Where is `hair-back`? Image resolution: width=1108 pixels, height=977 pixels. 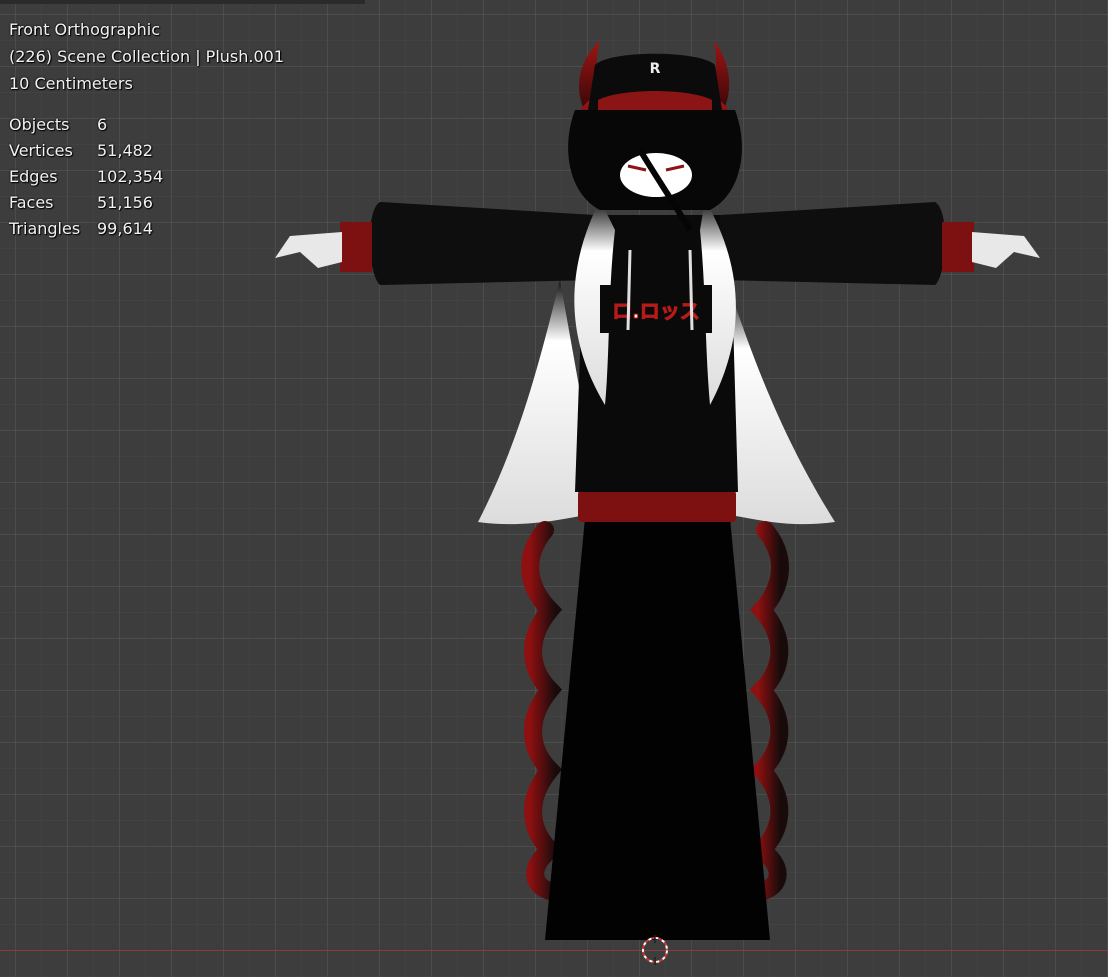
hair-back is located at coordinates (531, 402).